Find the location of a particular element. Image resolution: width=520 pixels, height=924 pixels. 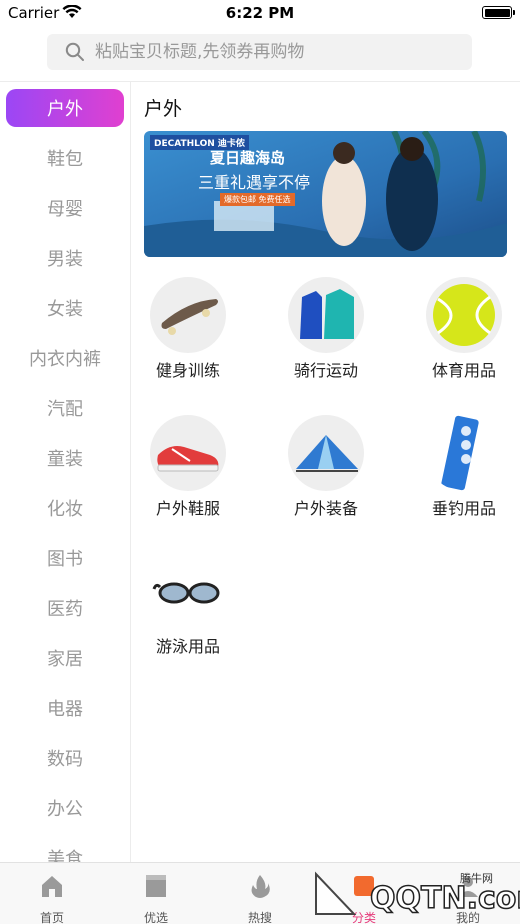

sidebar-item-underwear: 内衣内裤 is located at coordinates (65, 358).